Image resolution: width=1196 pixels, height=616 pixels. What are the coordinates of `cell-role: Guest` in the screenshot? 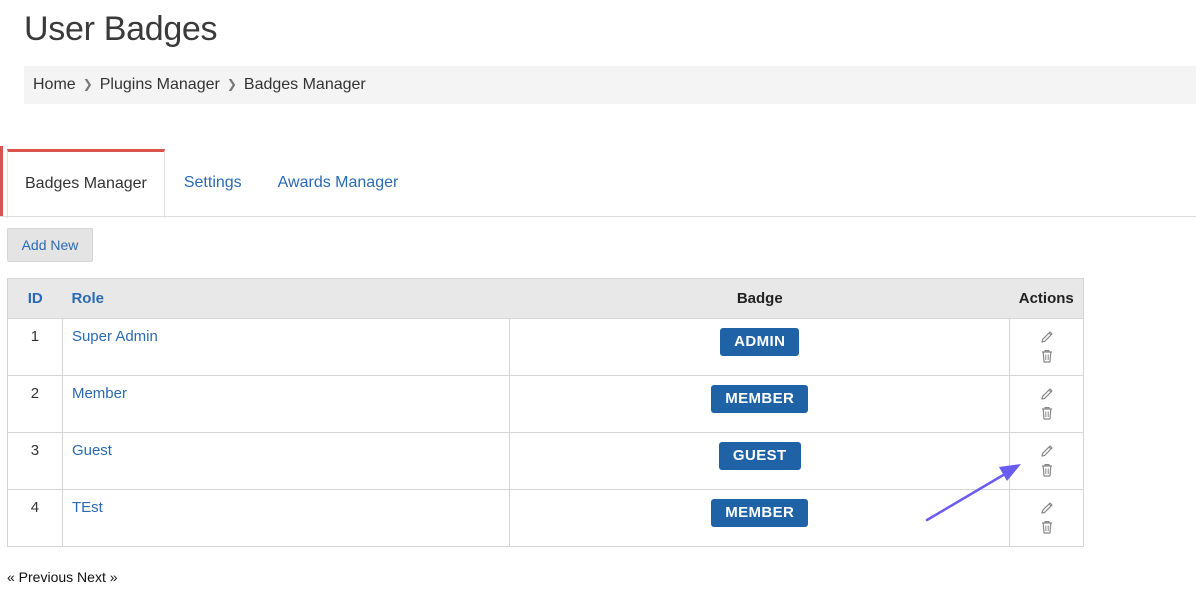 It's located at (286, 461).